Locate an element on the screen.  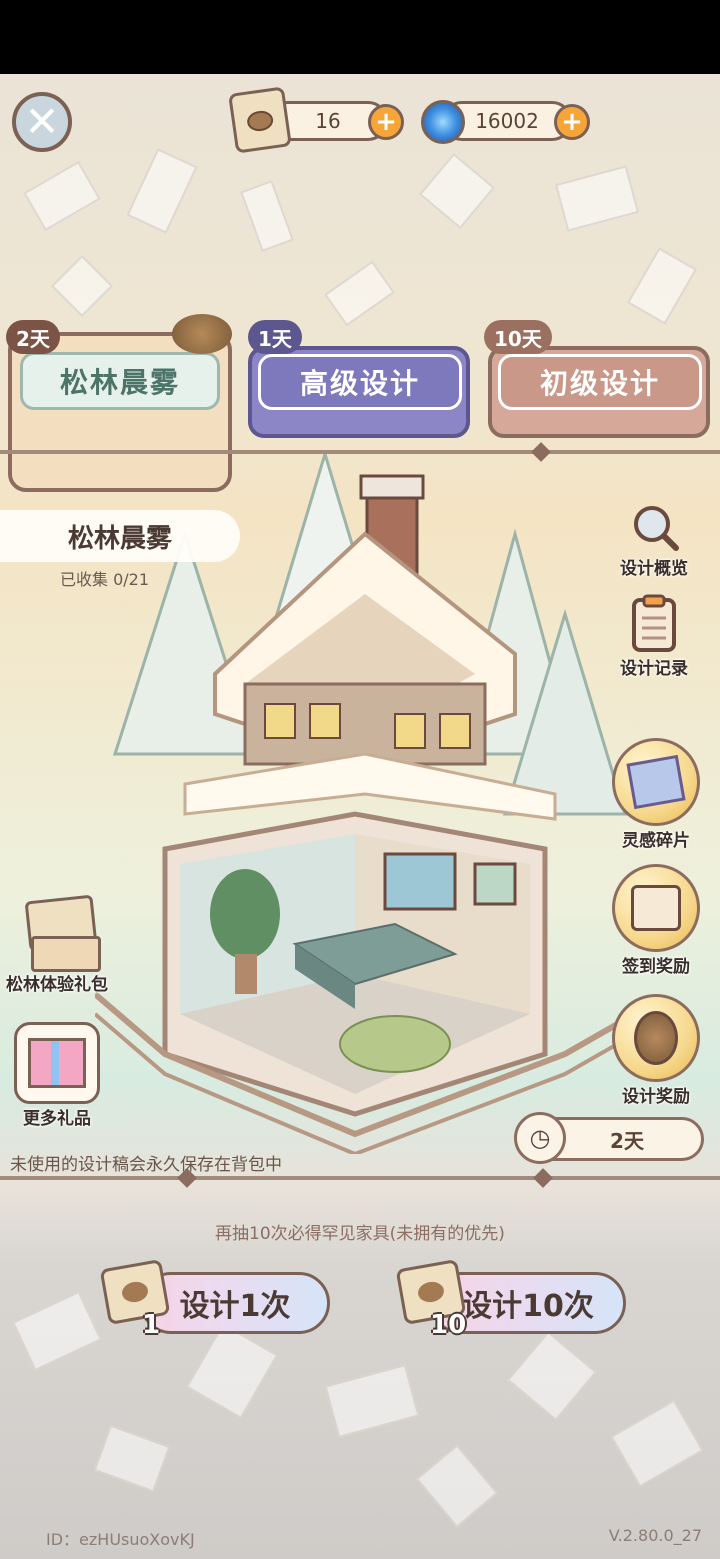
design-overview-button: 设计概览 is located at coordinates (654, 540).